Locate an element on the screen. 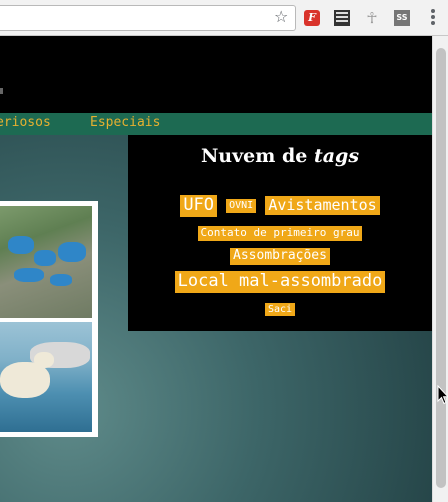  tag-avistamentos: Avistamentos is located at coordinates (322, 206).